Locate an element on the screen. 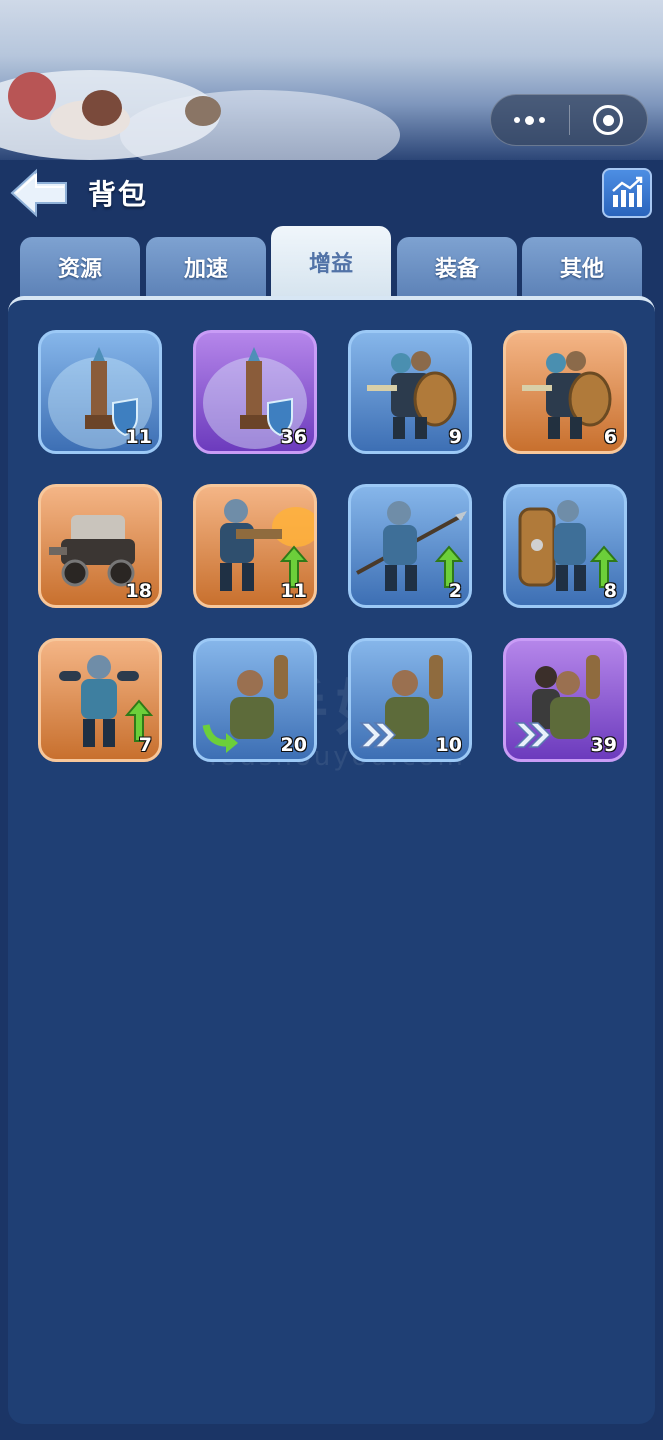 The width and height of the screenshot is (663, 1440). statistics-button is located at coordinates (627, 193).